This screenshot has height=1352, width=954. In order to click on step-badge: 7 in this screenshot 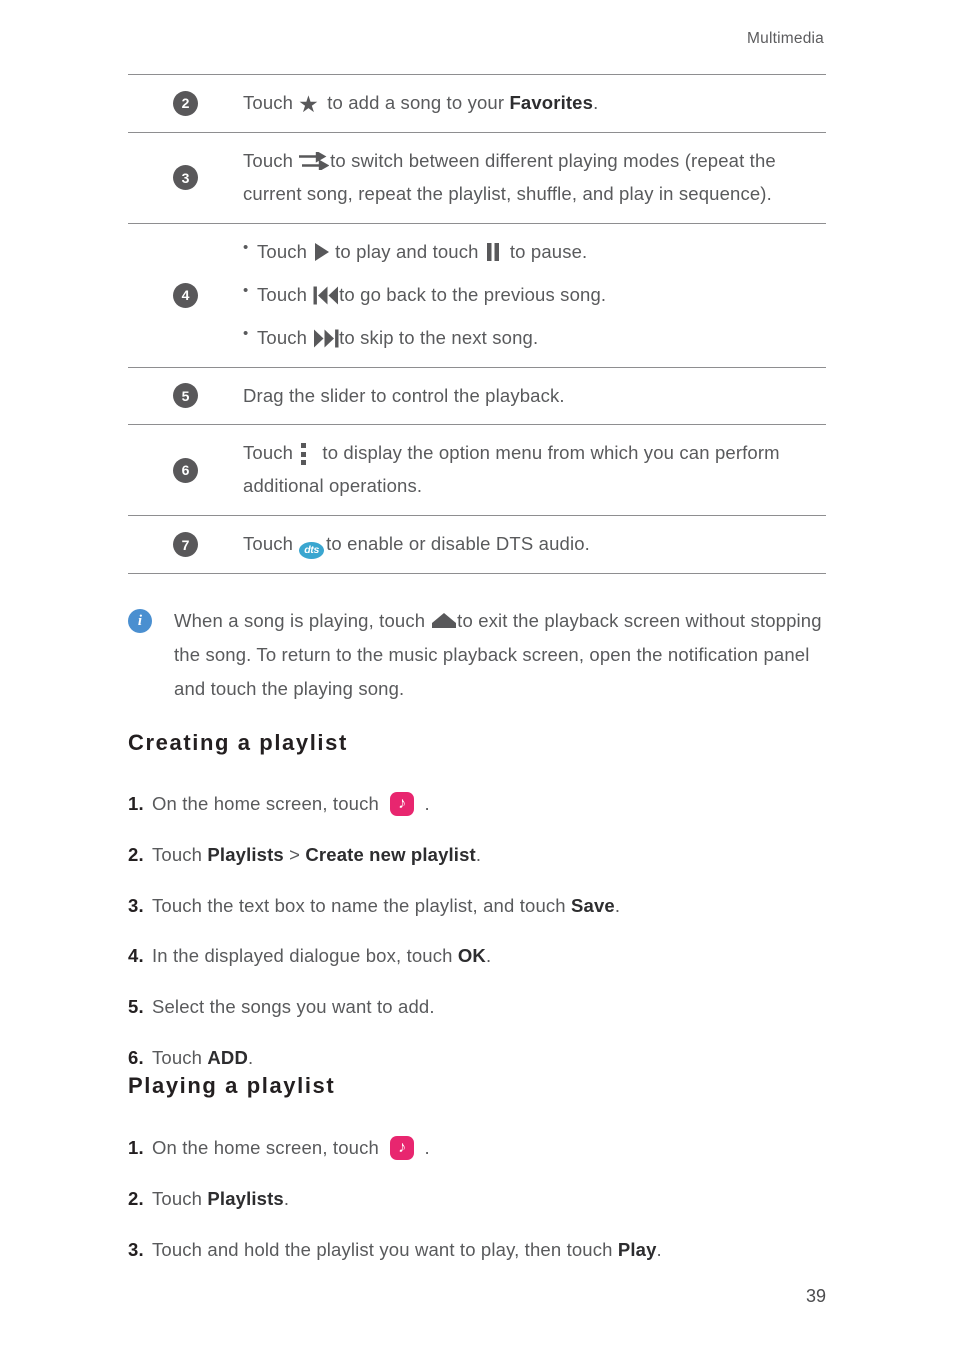, I will do `click(185, 545)`.